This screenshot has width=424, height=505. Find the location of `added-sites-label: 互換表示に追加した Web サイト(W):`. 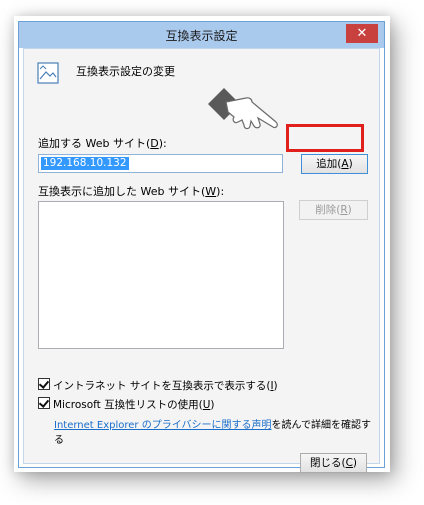

added-sites-label: 互換表示に追加した Web サイト(W): is located at coordinates (131, 191).